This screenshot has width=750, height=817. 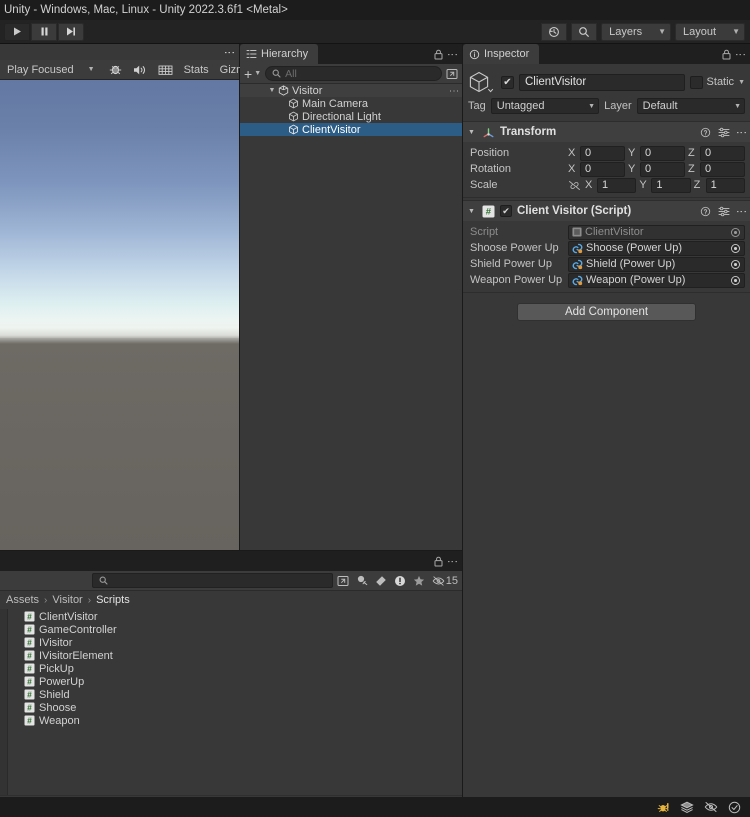 I want to click on script-icon: #, so click(x=488, y=211).